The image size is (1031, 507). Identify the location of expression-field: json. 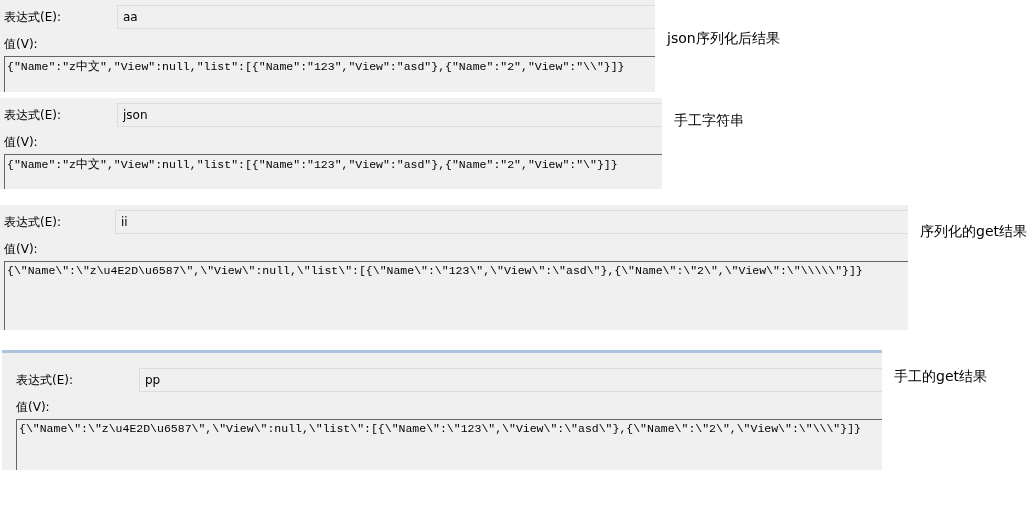
(389, 115).